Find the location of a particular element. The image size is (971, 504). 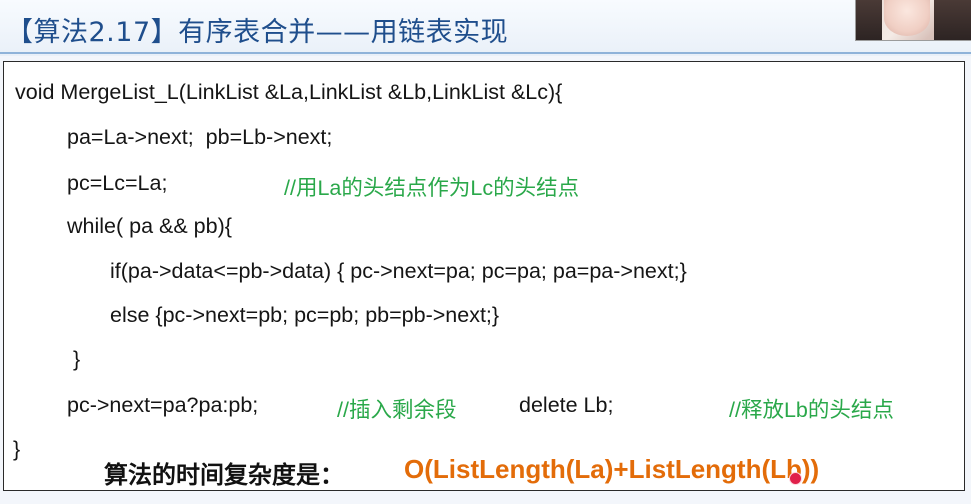

code-line-else: else {pc->next=pb; pc=pb; pb=pb->next;} is located at coordinates (305, 315).